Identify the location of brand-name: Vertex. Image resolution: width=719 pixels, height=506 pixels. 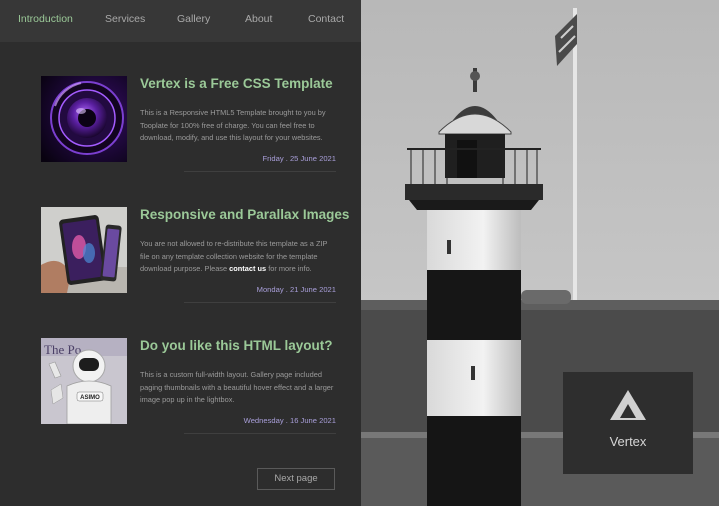
(628, 441).